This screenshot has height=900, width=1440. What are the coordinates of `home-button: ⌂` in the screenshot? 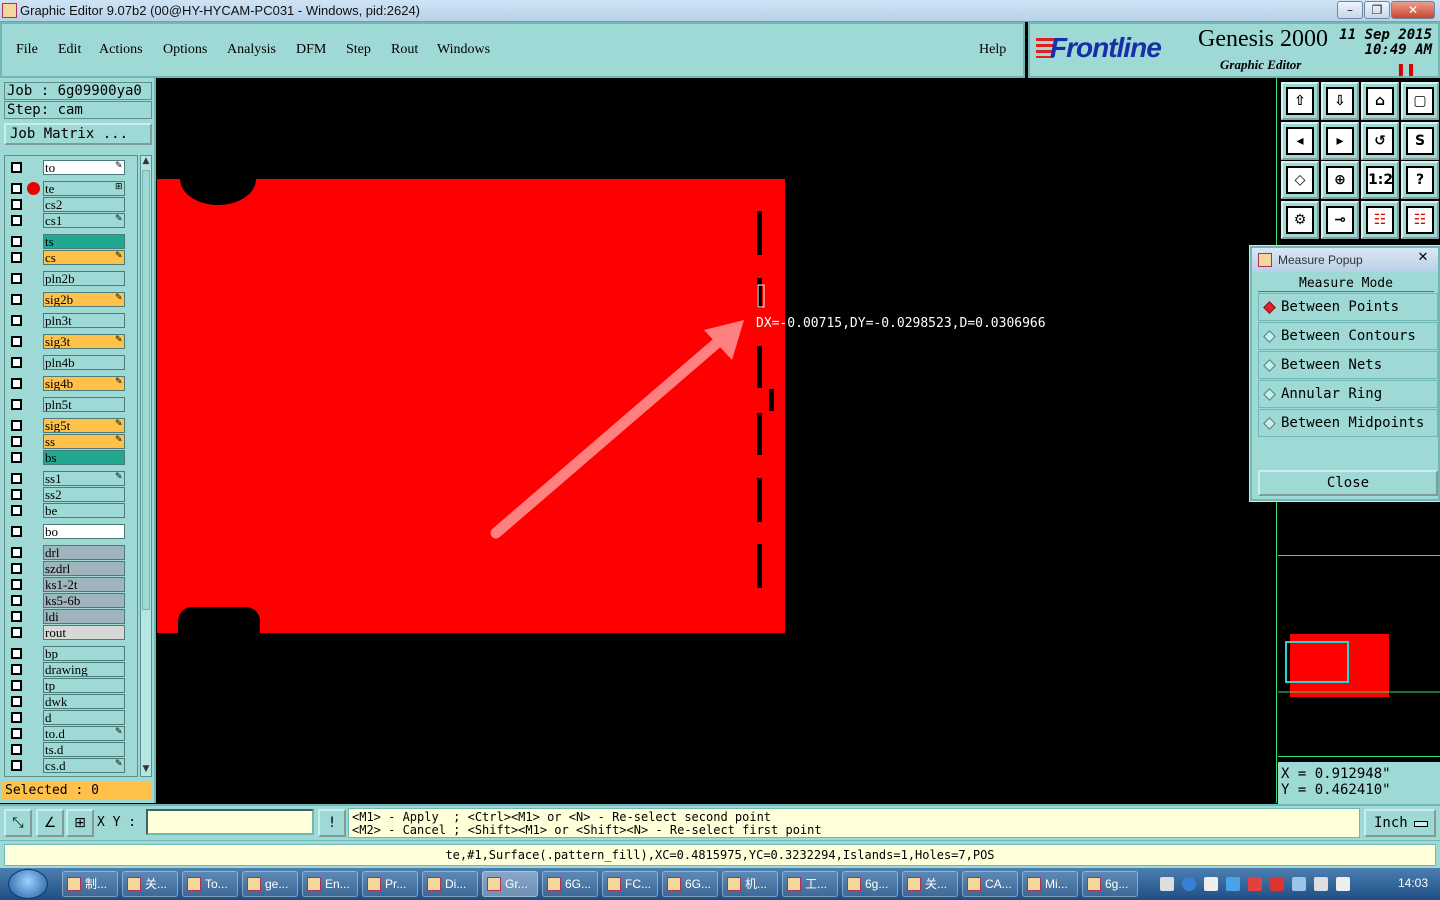 It's located at (1380, 101).